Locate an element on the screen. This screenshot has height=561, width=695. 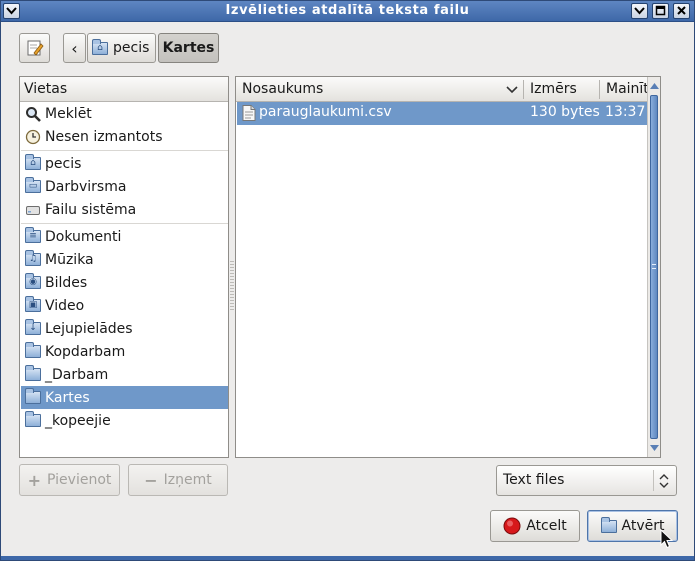
crumb-label: pecis is located at coordinates (131, 48).